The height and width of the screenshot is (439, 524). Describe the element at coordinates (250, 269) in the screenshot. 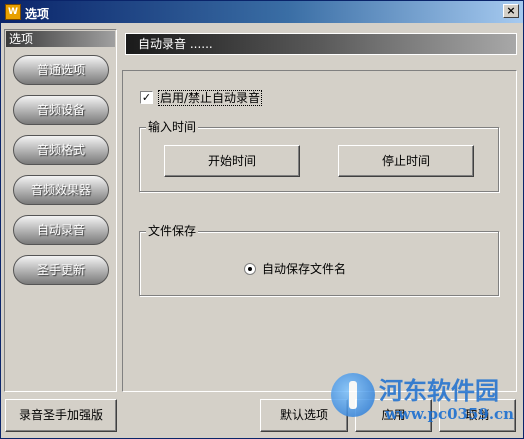

I see `auto-save-filename-radio` at that location.